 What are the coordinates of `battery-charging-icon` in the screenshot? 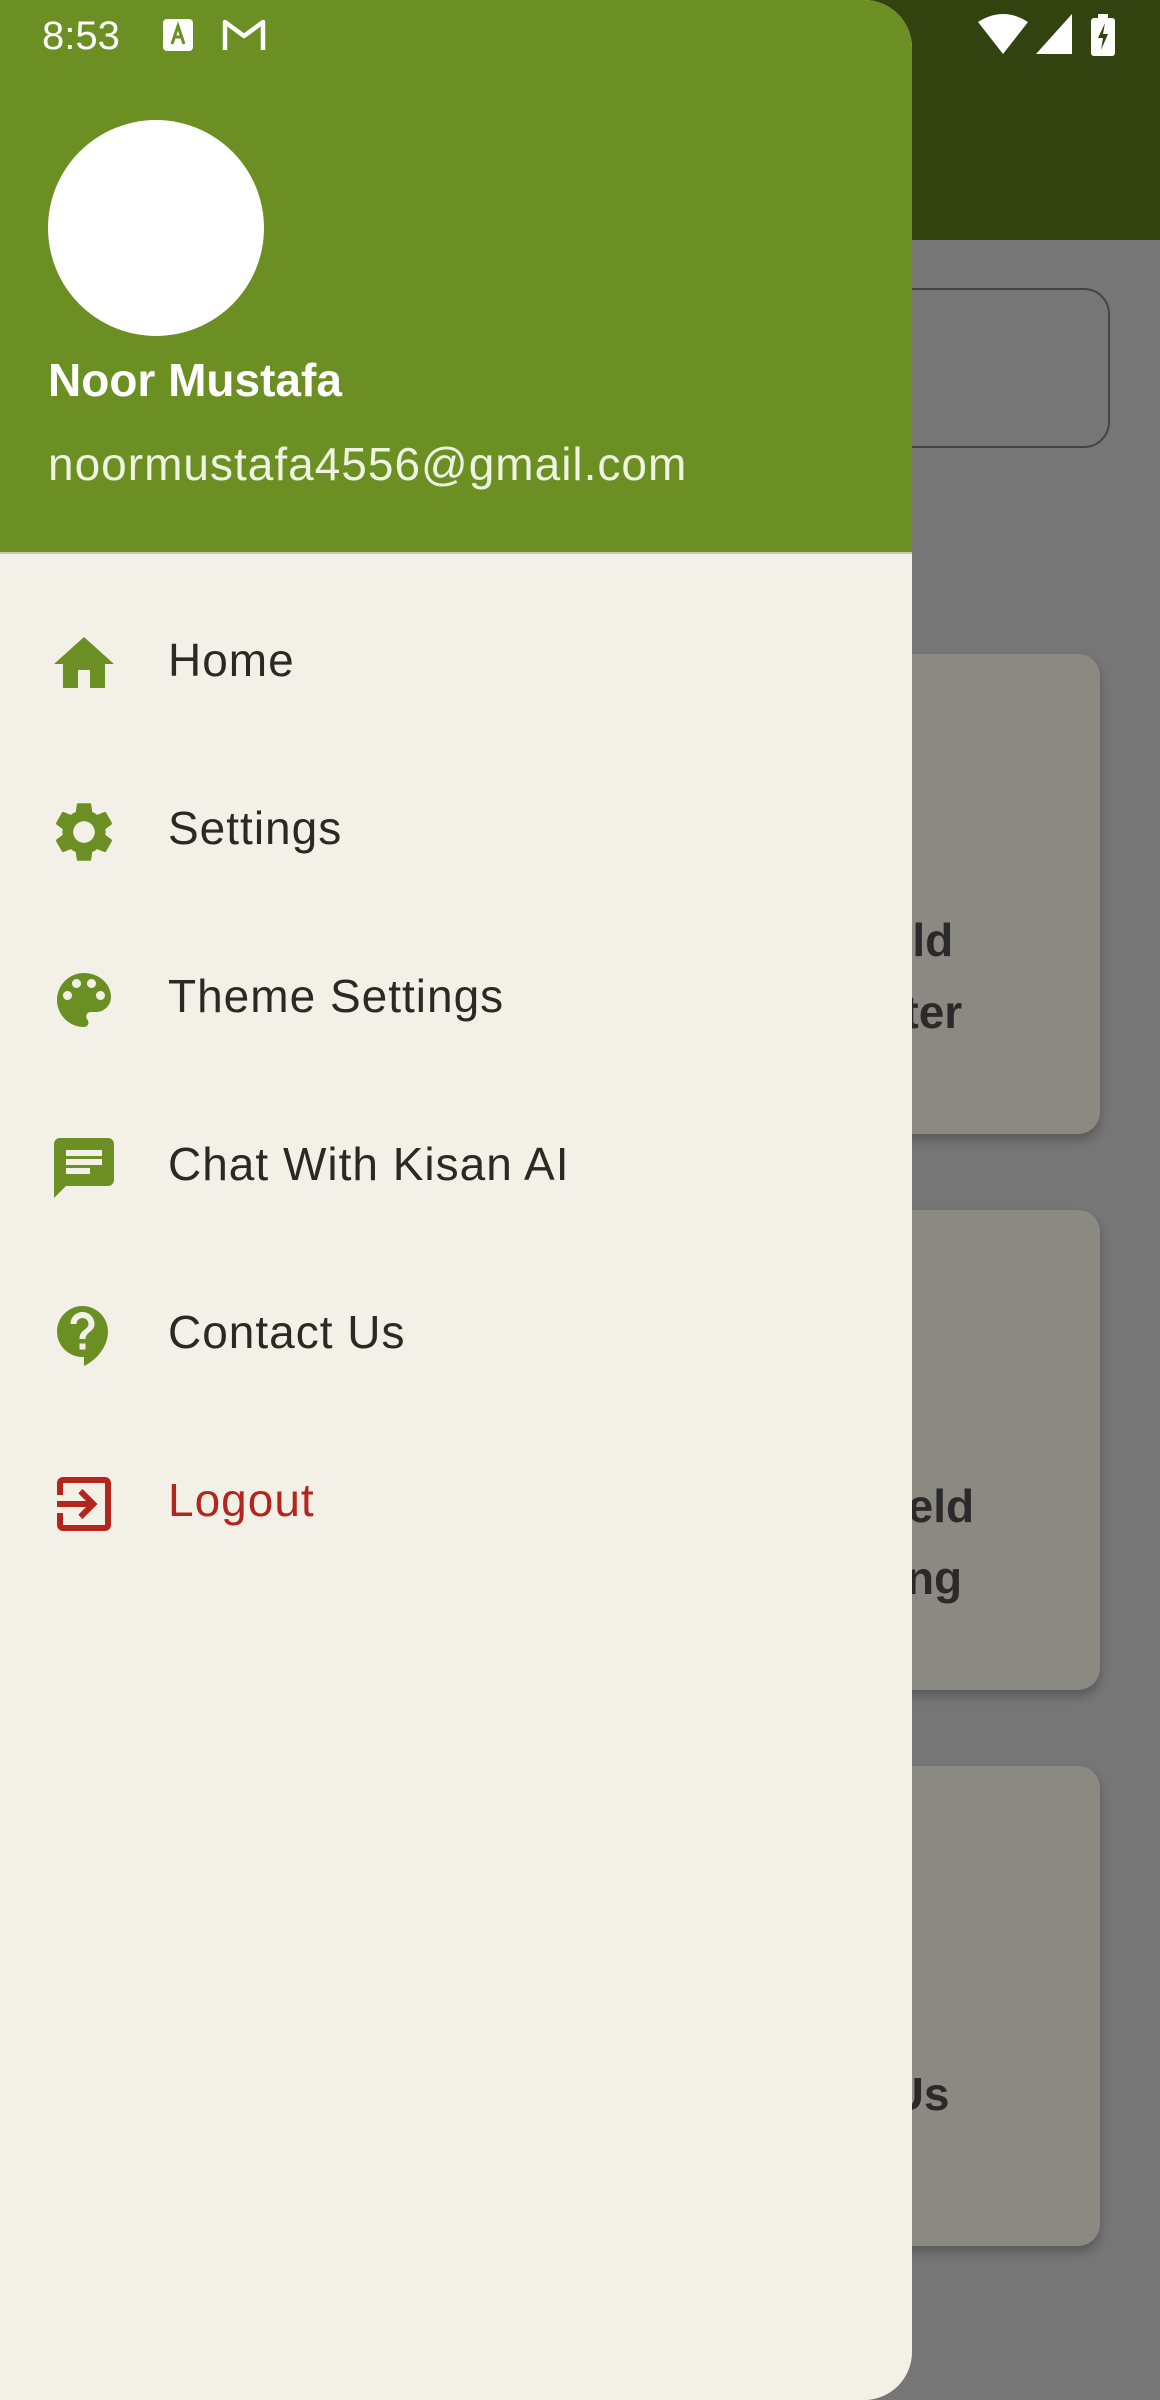 It's located at (1103, 35).